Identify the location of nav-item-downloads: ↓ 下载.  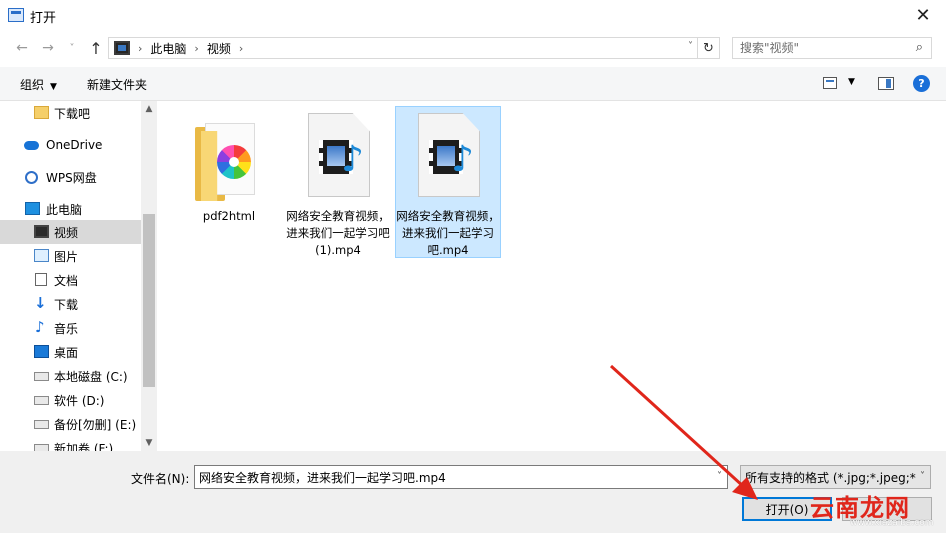
(70, 304).